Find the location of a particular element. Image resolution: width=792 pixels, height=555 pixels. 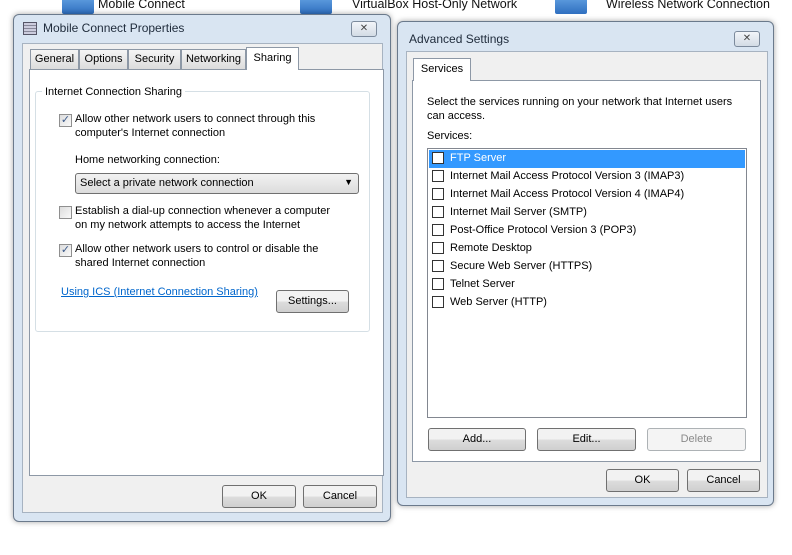

tab-services: Services is located at coordinates (442, 69).